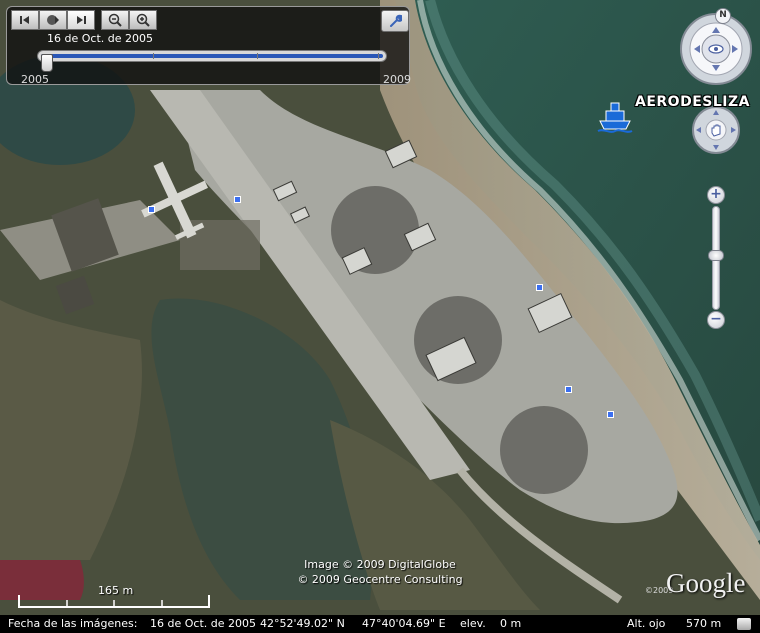 Image resolution: width=760 pixels, height=633 pixels. I want to click on compass-north-marker: N, so click(723, 16).